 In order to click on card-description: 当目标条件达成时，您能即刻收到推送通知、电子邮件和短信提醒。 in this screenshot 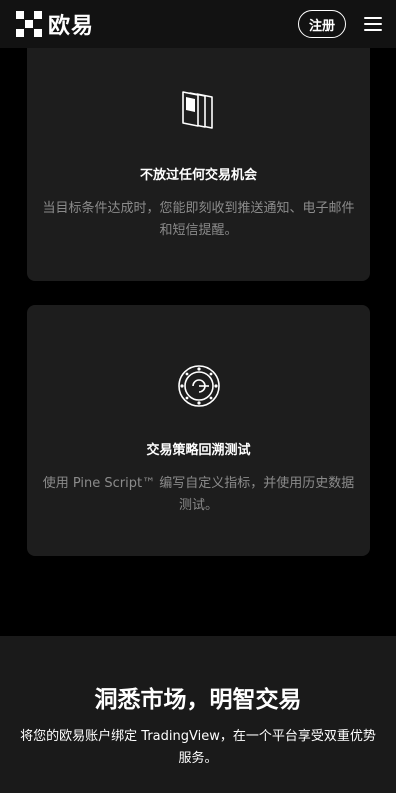, I will do `click(198, 219)`.